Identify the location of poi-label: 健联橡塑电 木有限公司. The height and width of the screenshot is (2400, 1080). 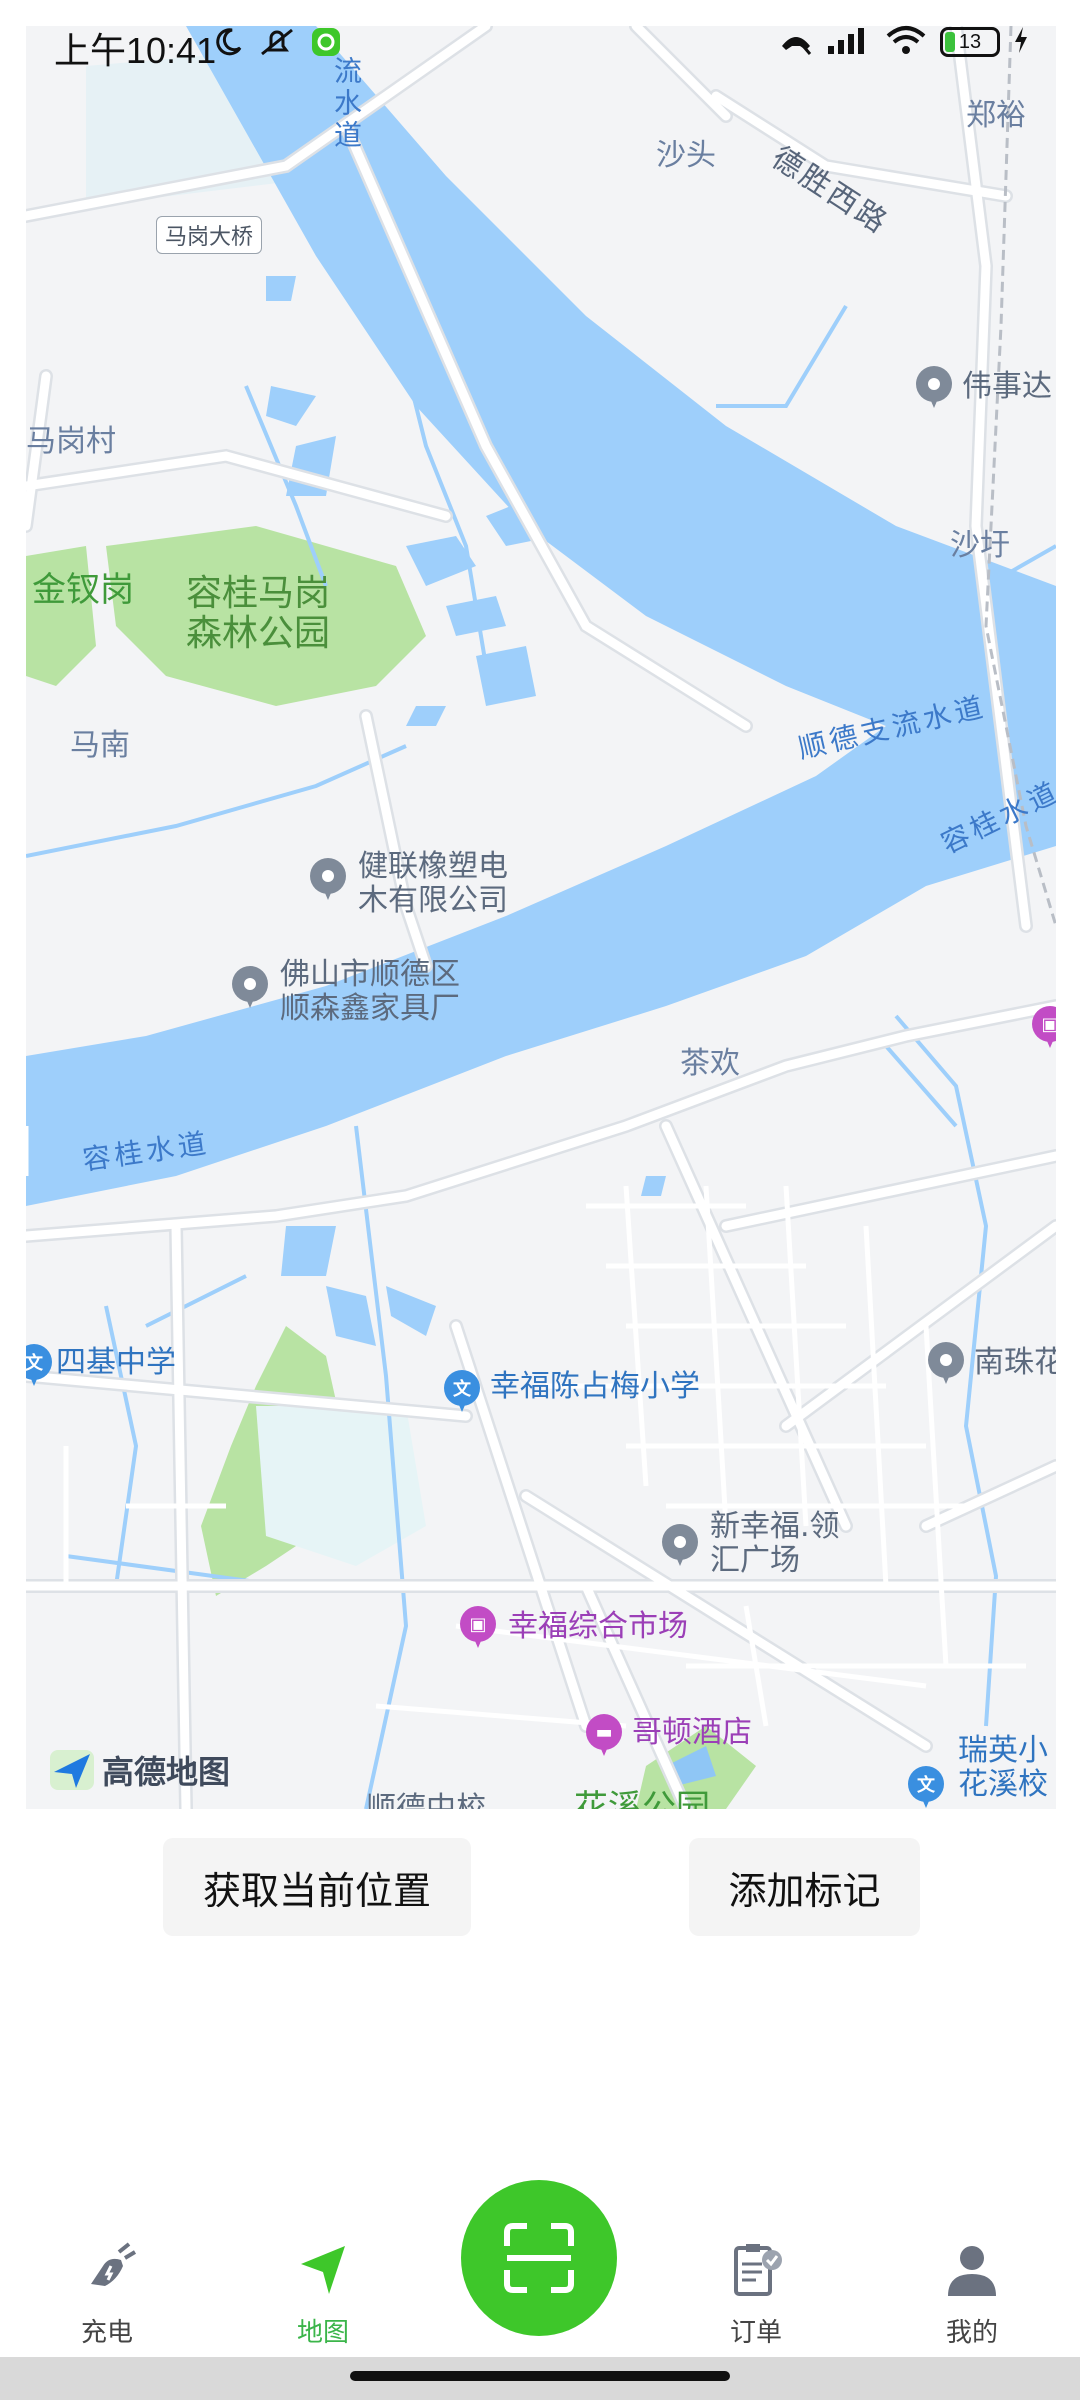
(433, 883).